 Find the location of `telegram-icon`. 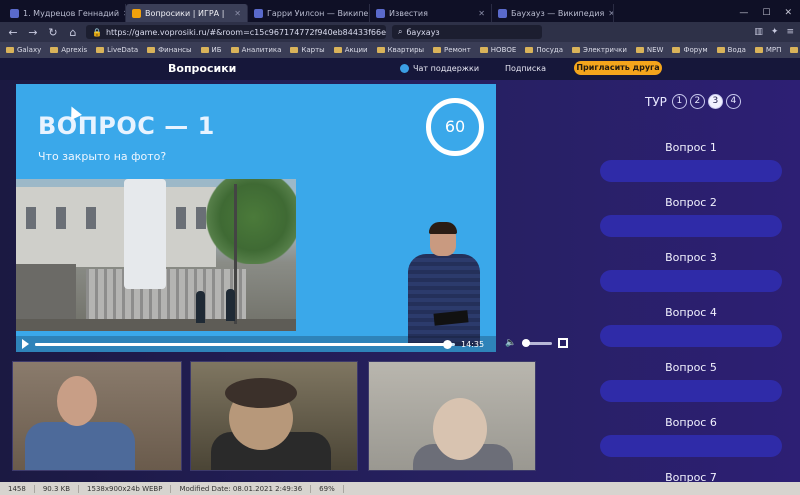

telegram-icon is located at coordinates (404, 68).